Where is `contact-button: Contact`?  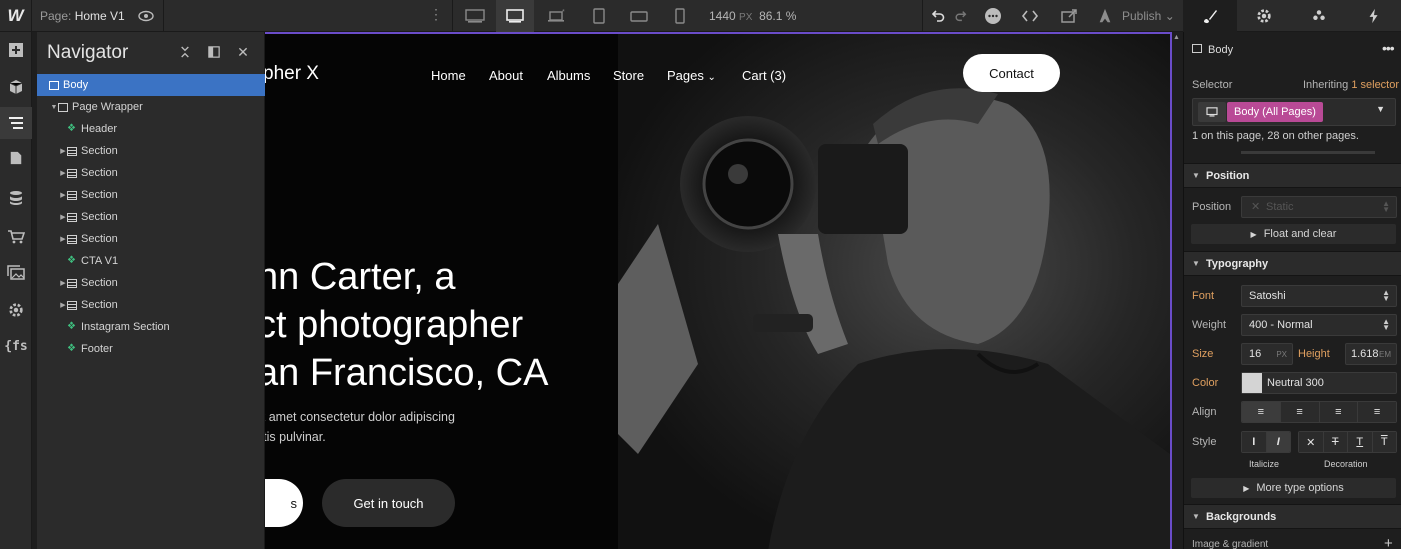 contact-button: Contact is located at coordinates (1011, 73).